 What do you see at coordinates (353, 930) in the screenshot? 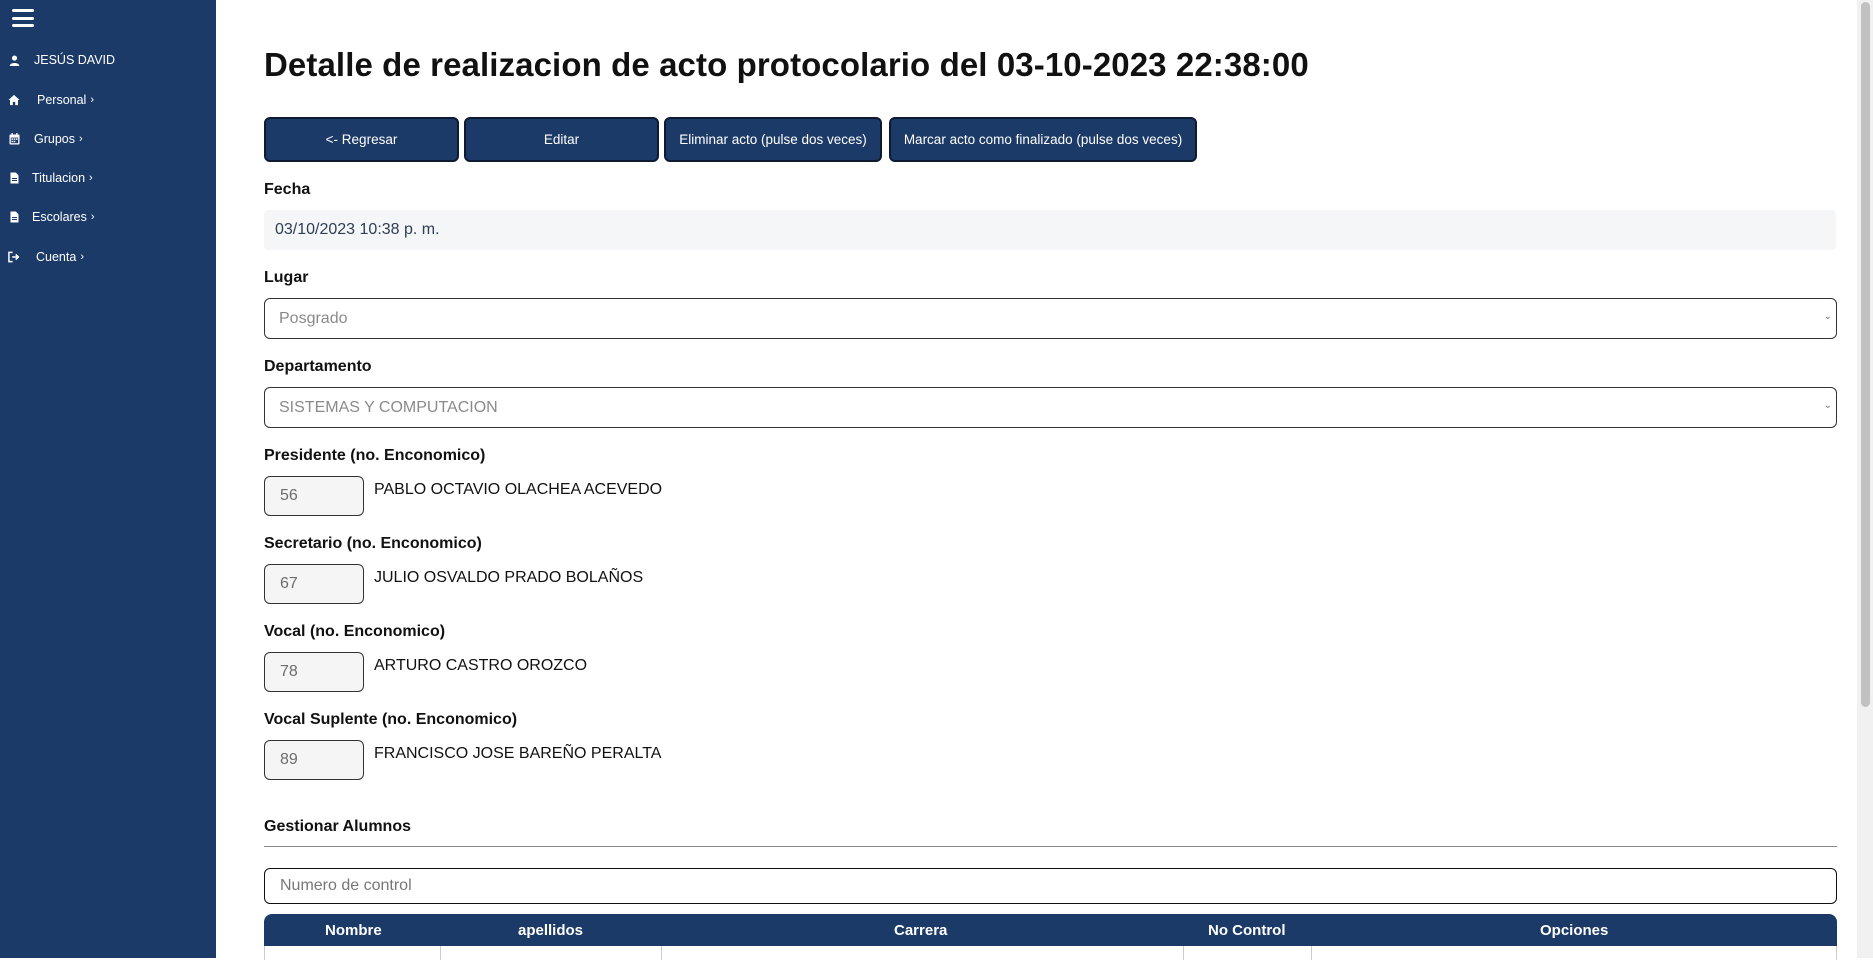
I see `column-header-nombre: Nombre` at bounding box center [353, 930].